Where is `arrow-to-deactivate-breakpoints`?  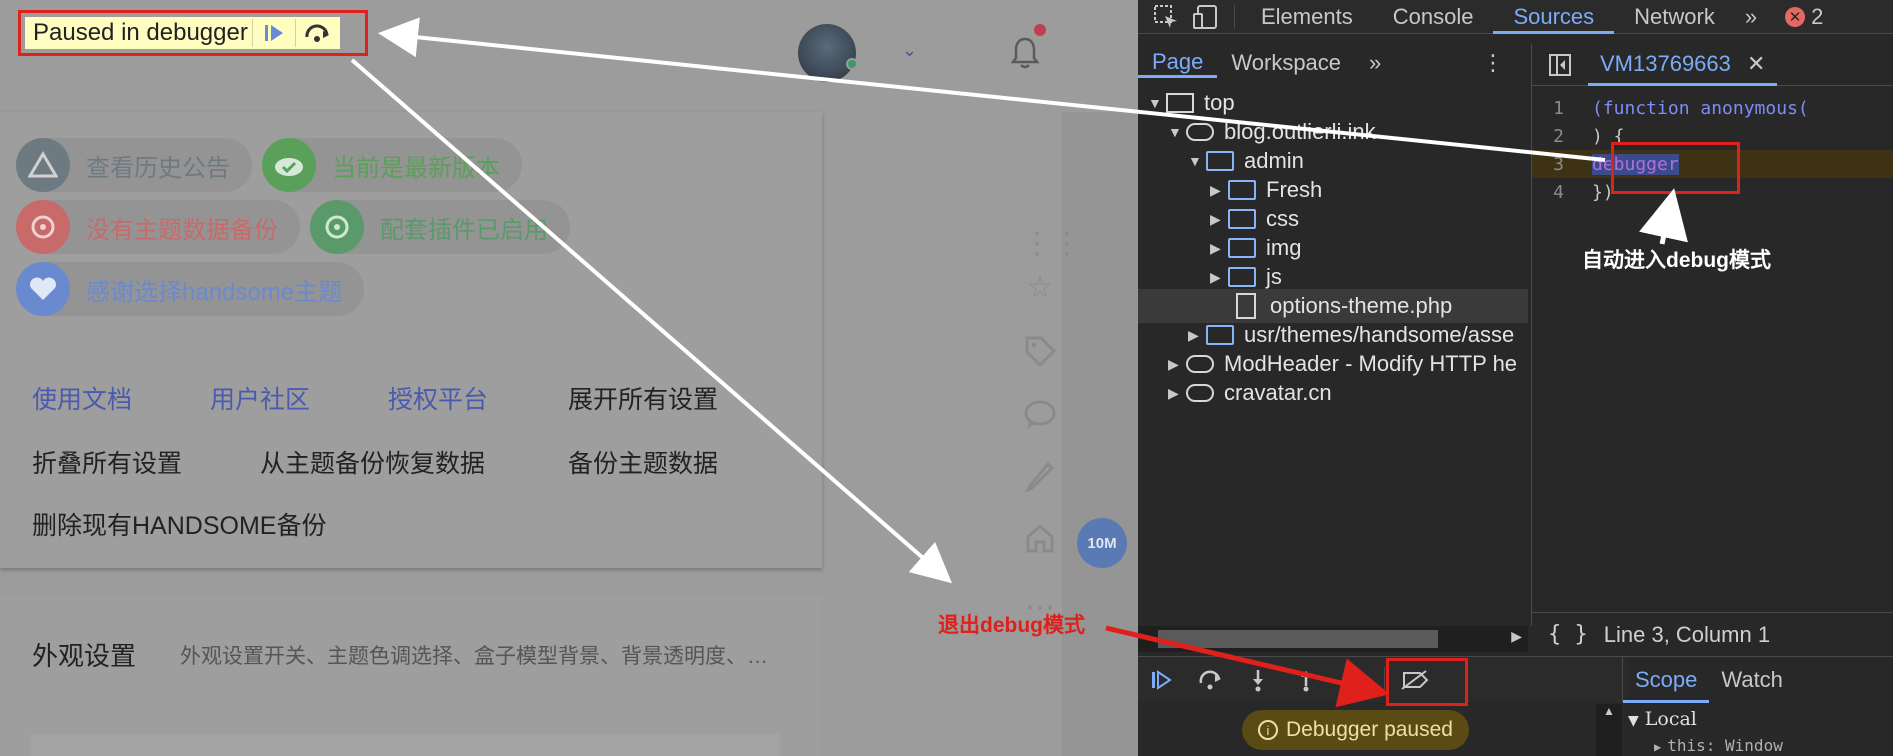
arrow-to-deactivate-breakpoints is located at coordinates (1247, 666).